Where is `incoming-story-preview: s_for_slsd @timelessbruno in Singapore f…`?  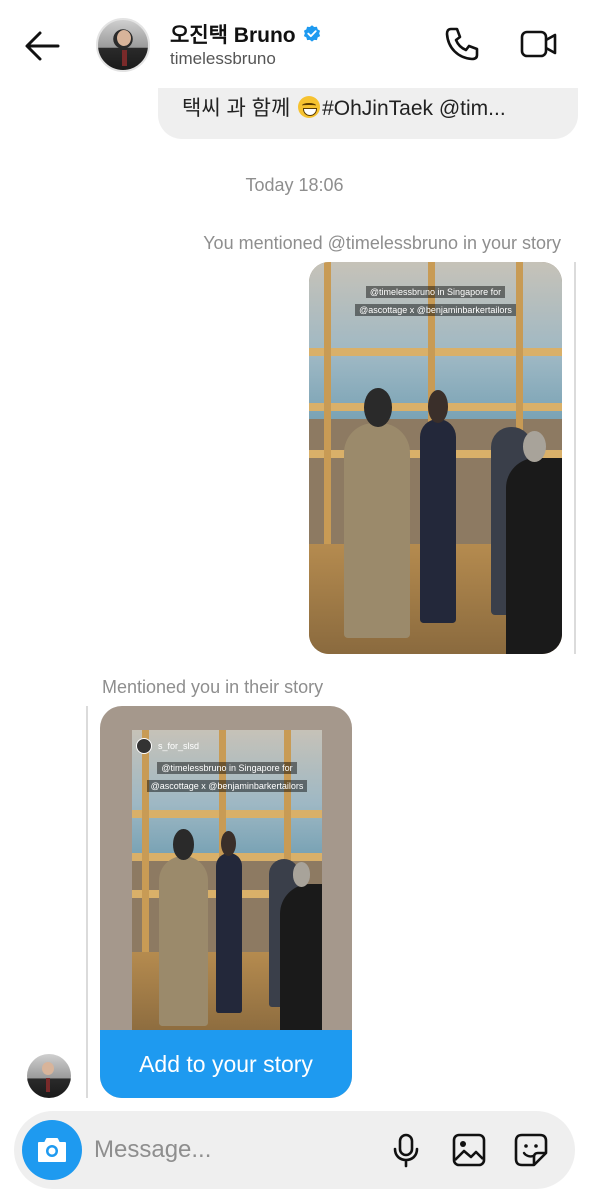
incoming-story-preview: s_for_slsd @timelessbruno in Singapore f… is located at coordinates (226, 902).